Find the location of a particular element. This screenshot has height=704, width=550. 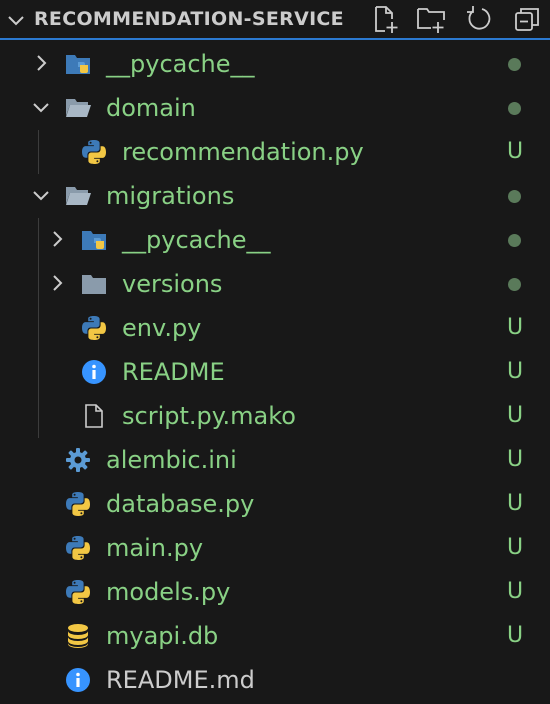

tree-item-recommendation-py: recommendation.py U is located at coordinates (275, 152).